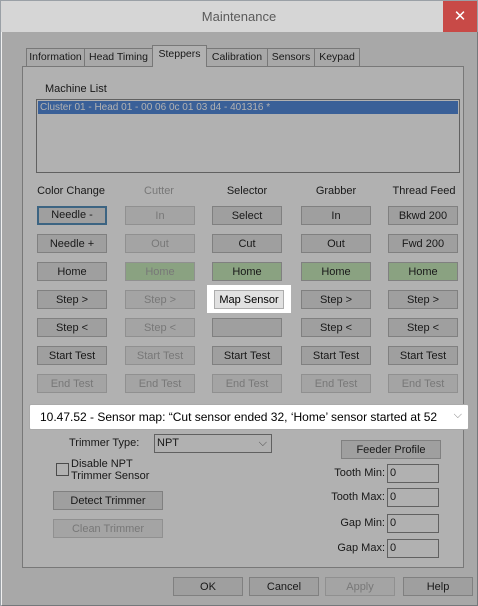  Describe the element at coordinates (413, 548) in the screenshot. I see `gap-max-field: 0` at that location.